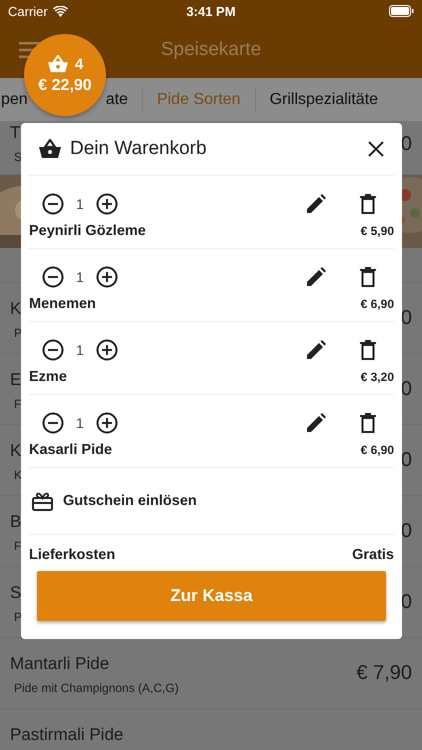 The image size is (422, 750). Describe the element at coordinates (324, 99) in the screenshot. I see `category-tab: Grillspezialitäte` at that location.